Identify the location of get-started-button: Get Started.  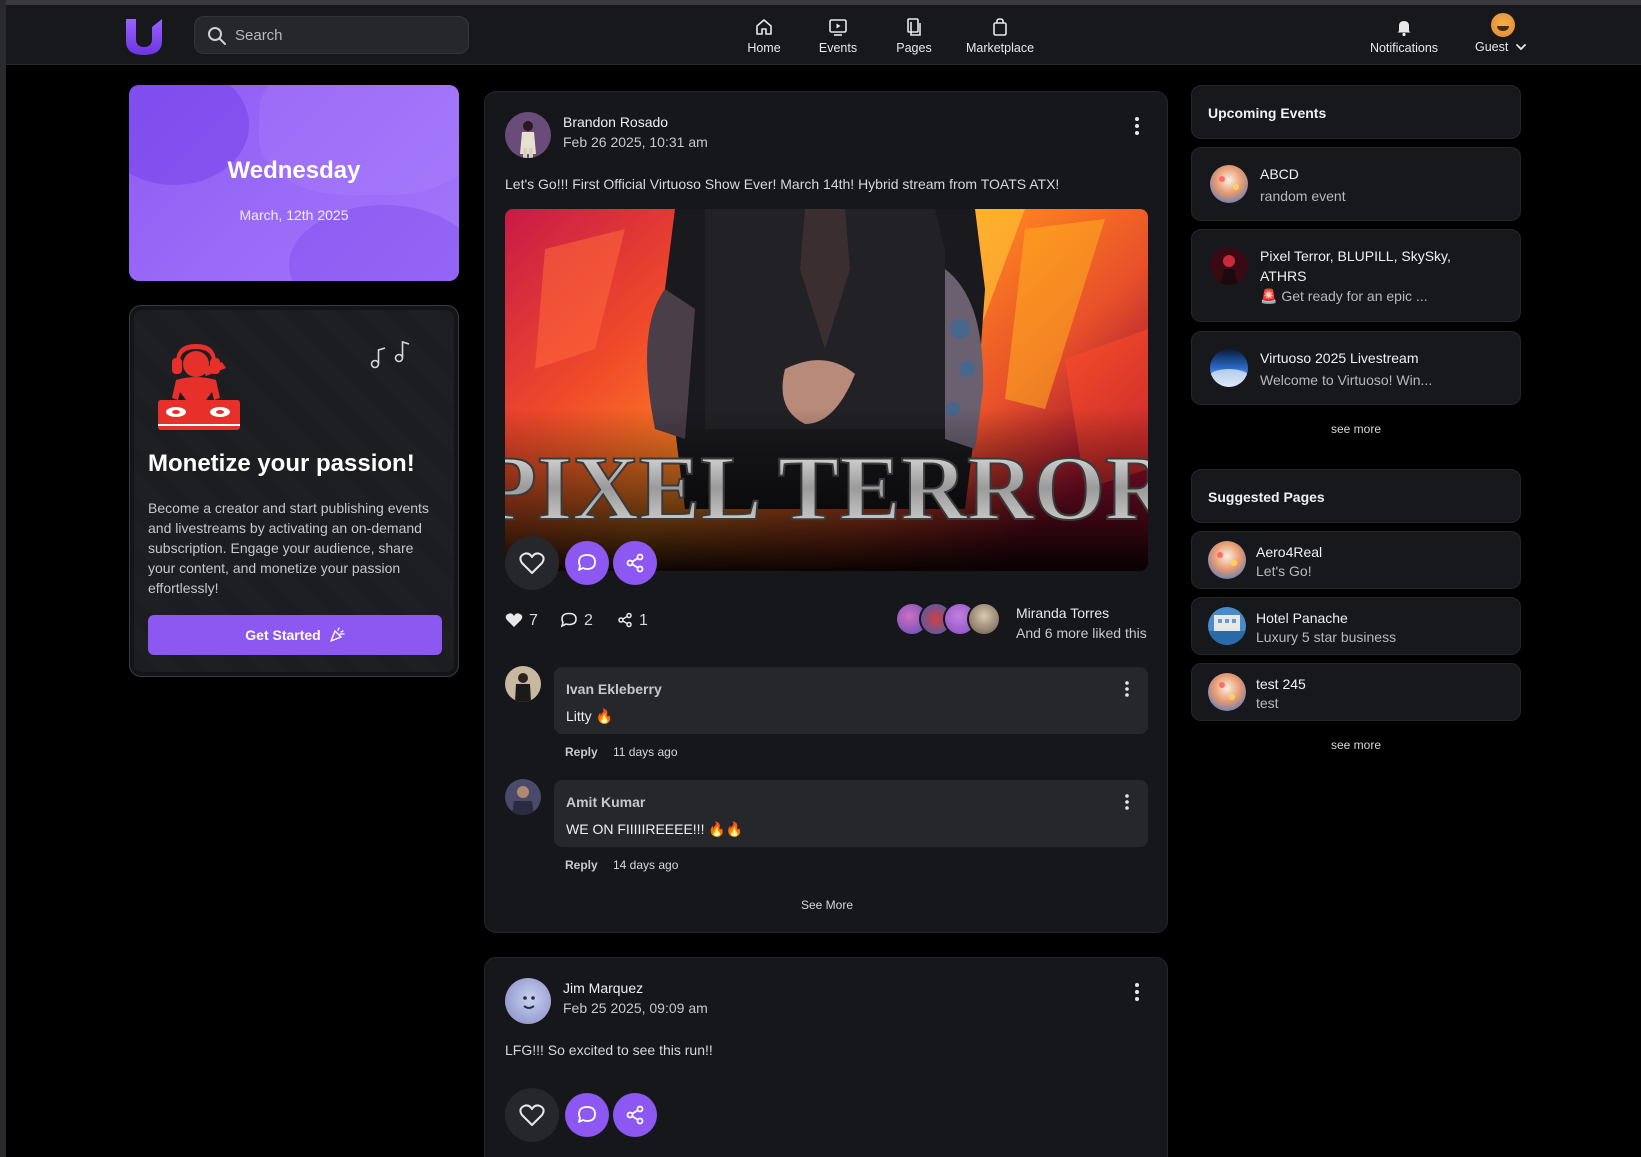
(295, 635).